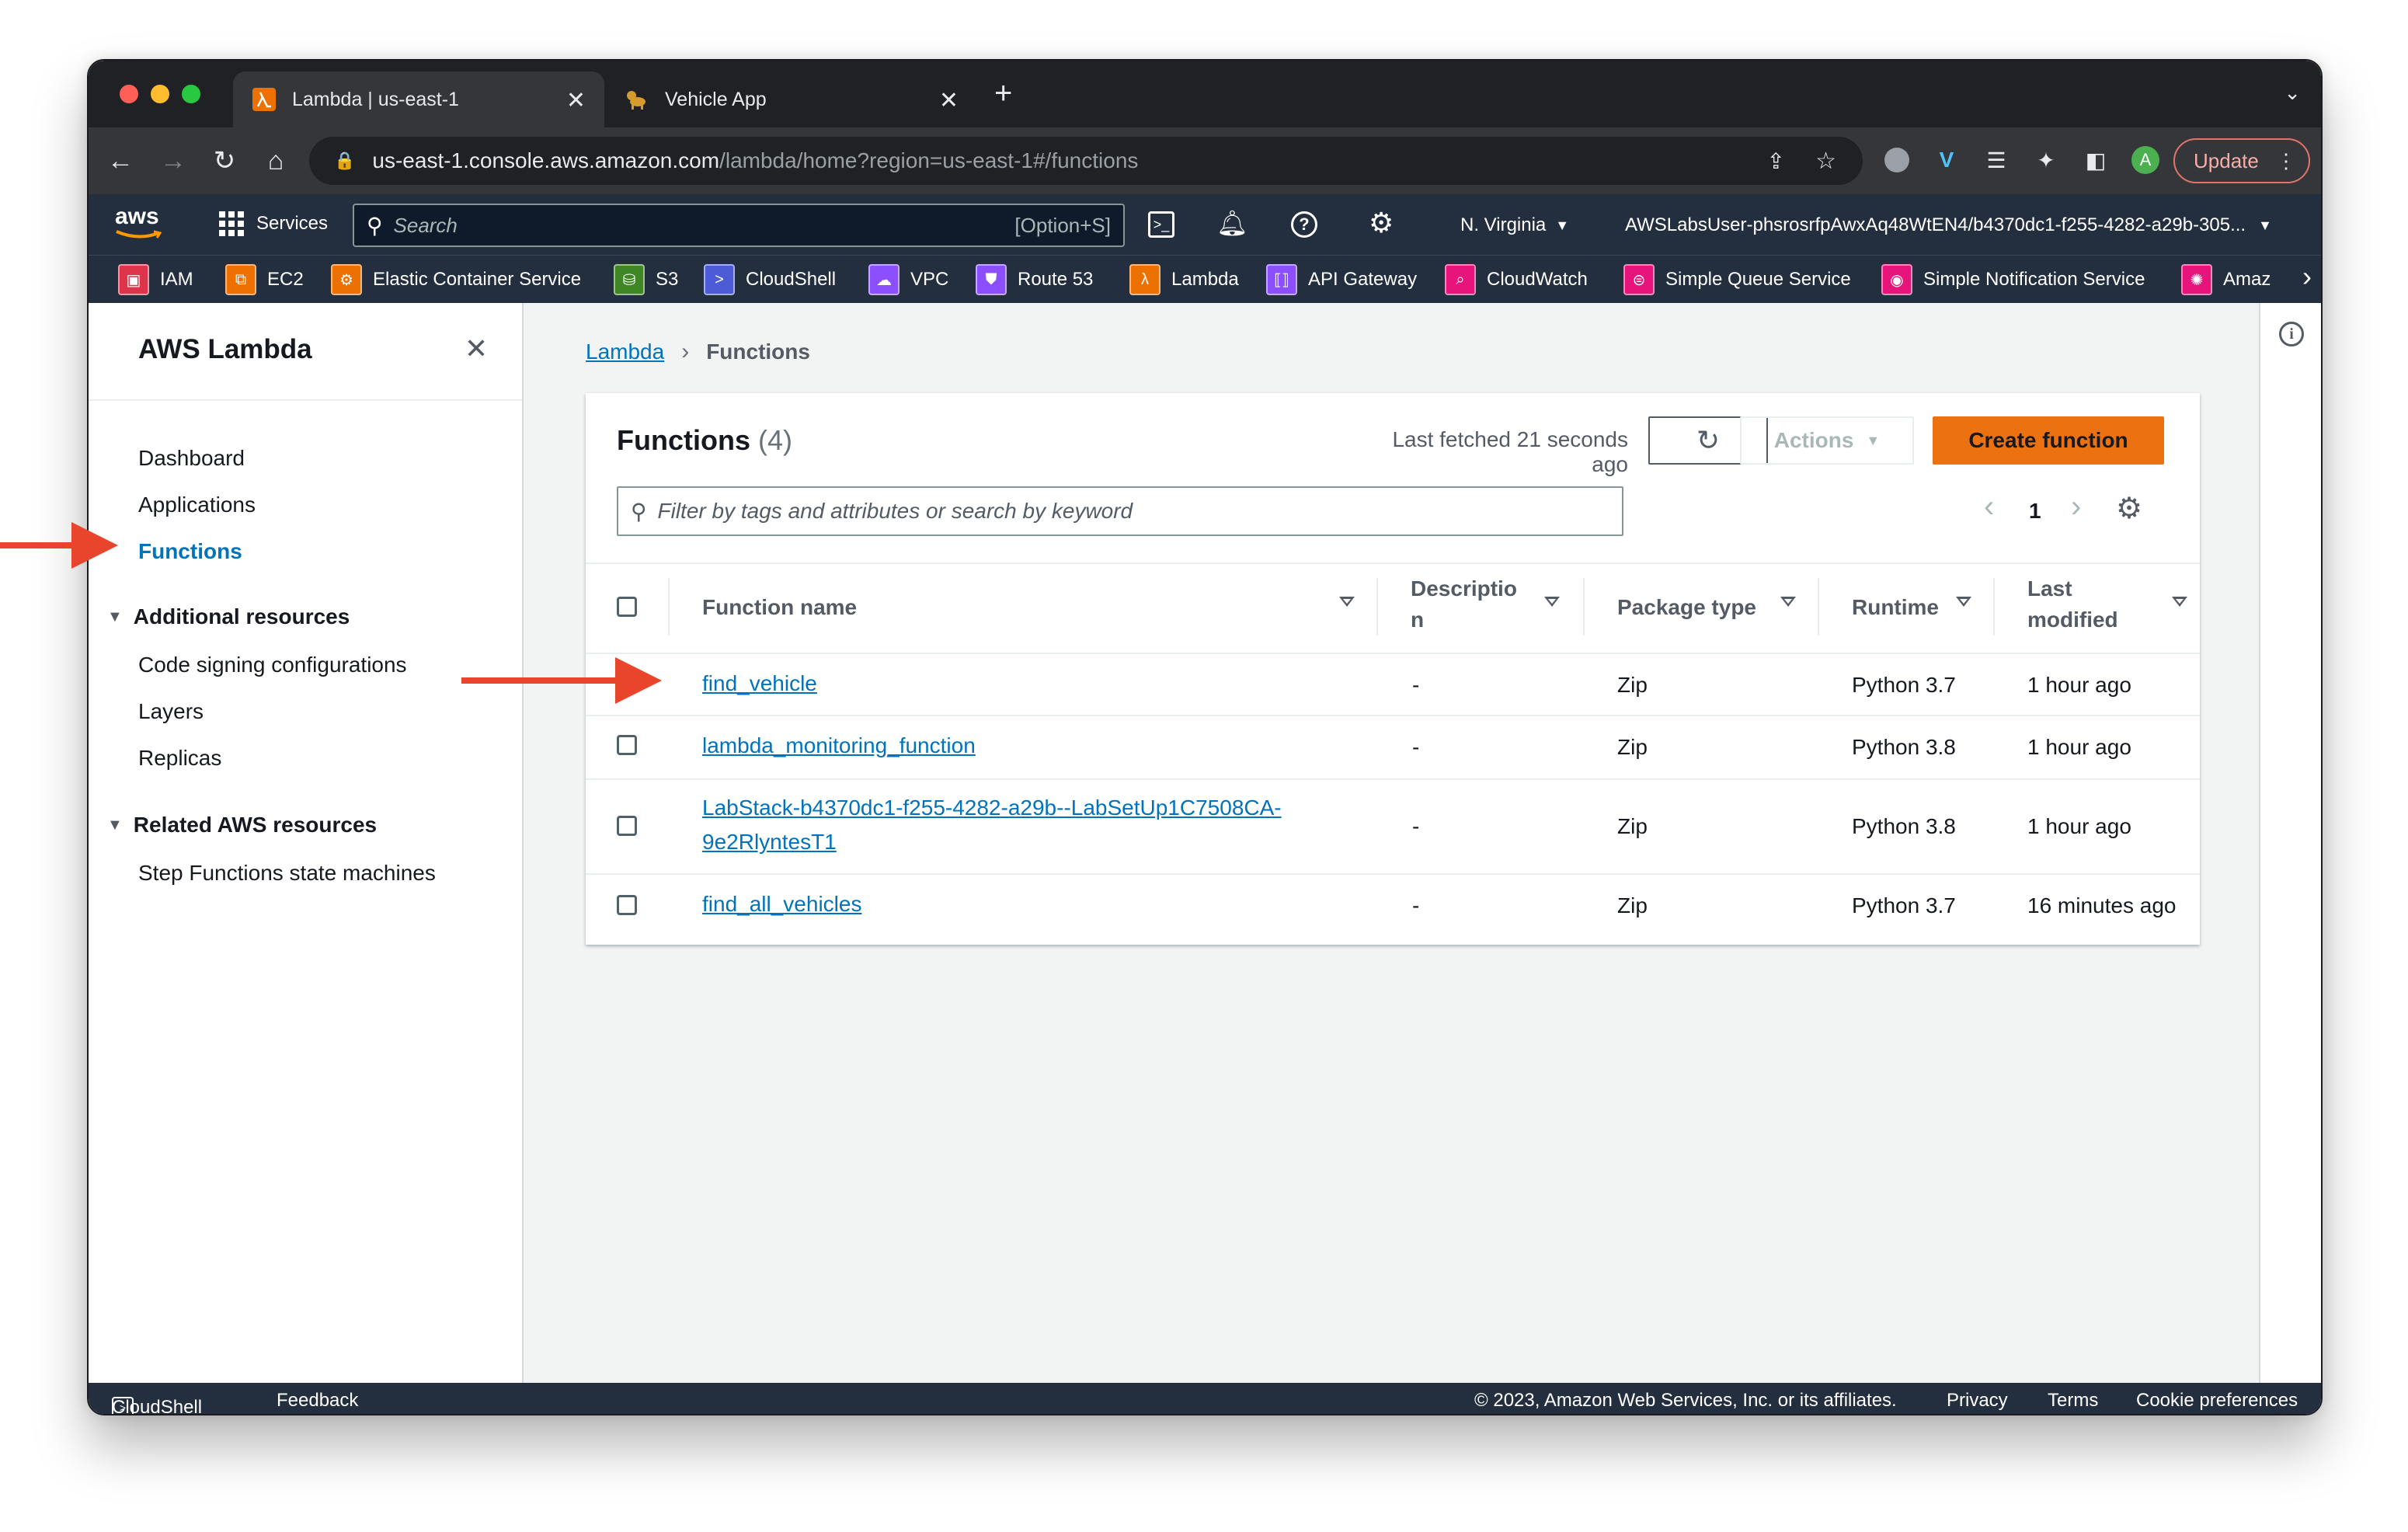 This screenshot has width=2408, height=1532. Describe the element at coordinates (929, 160) in the screenshot. I see `url-path: /lambda/home?region=us-east-1#/functions` at that location.